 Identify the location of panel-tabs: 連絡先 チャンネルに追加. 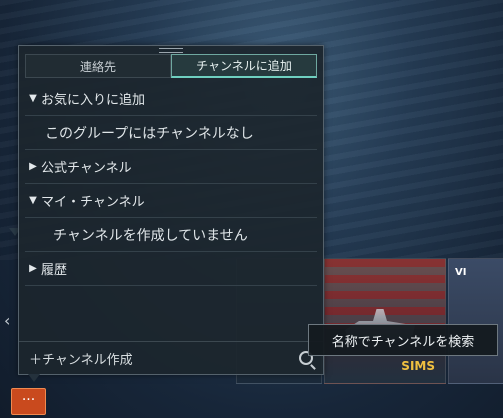
(171, 66).